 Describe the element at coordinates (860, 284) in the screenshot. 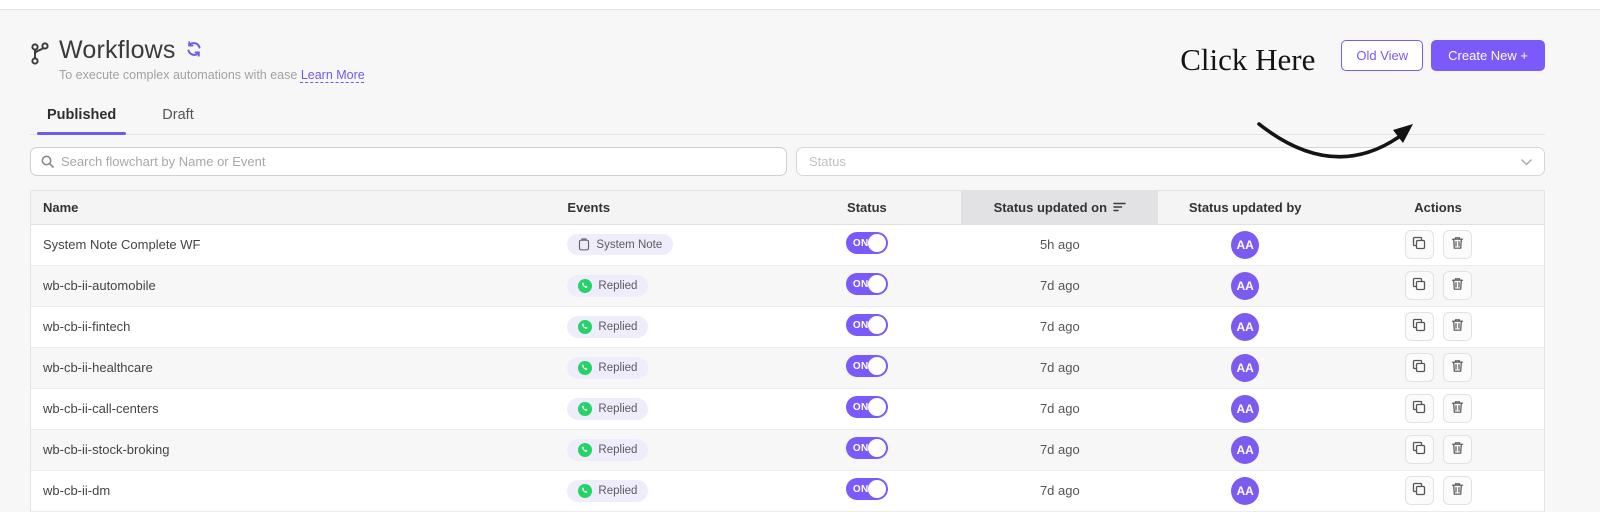

I see `toggle-on-label: ON` at that location.